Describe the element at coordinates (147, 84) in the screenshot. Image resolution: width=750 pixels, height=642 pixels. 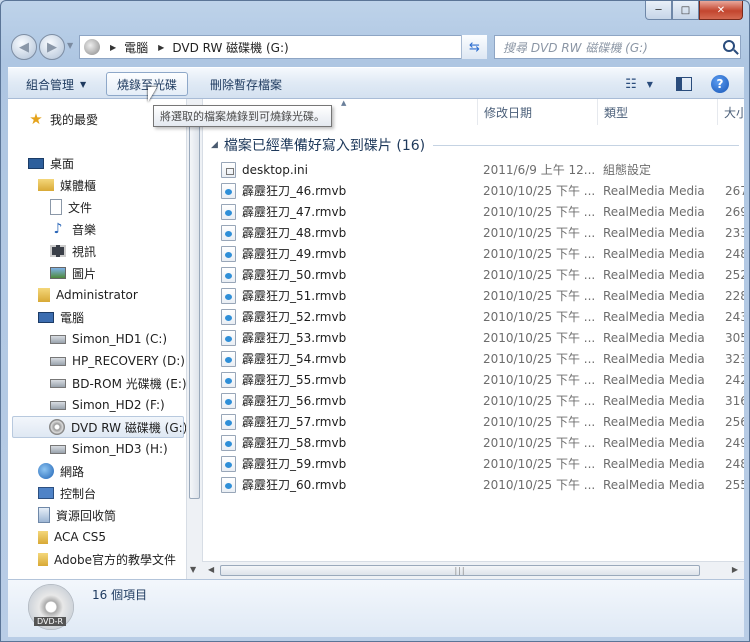
I see `burn-to-disc-button: 燒錄至光碟` at that location.